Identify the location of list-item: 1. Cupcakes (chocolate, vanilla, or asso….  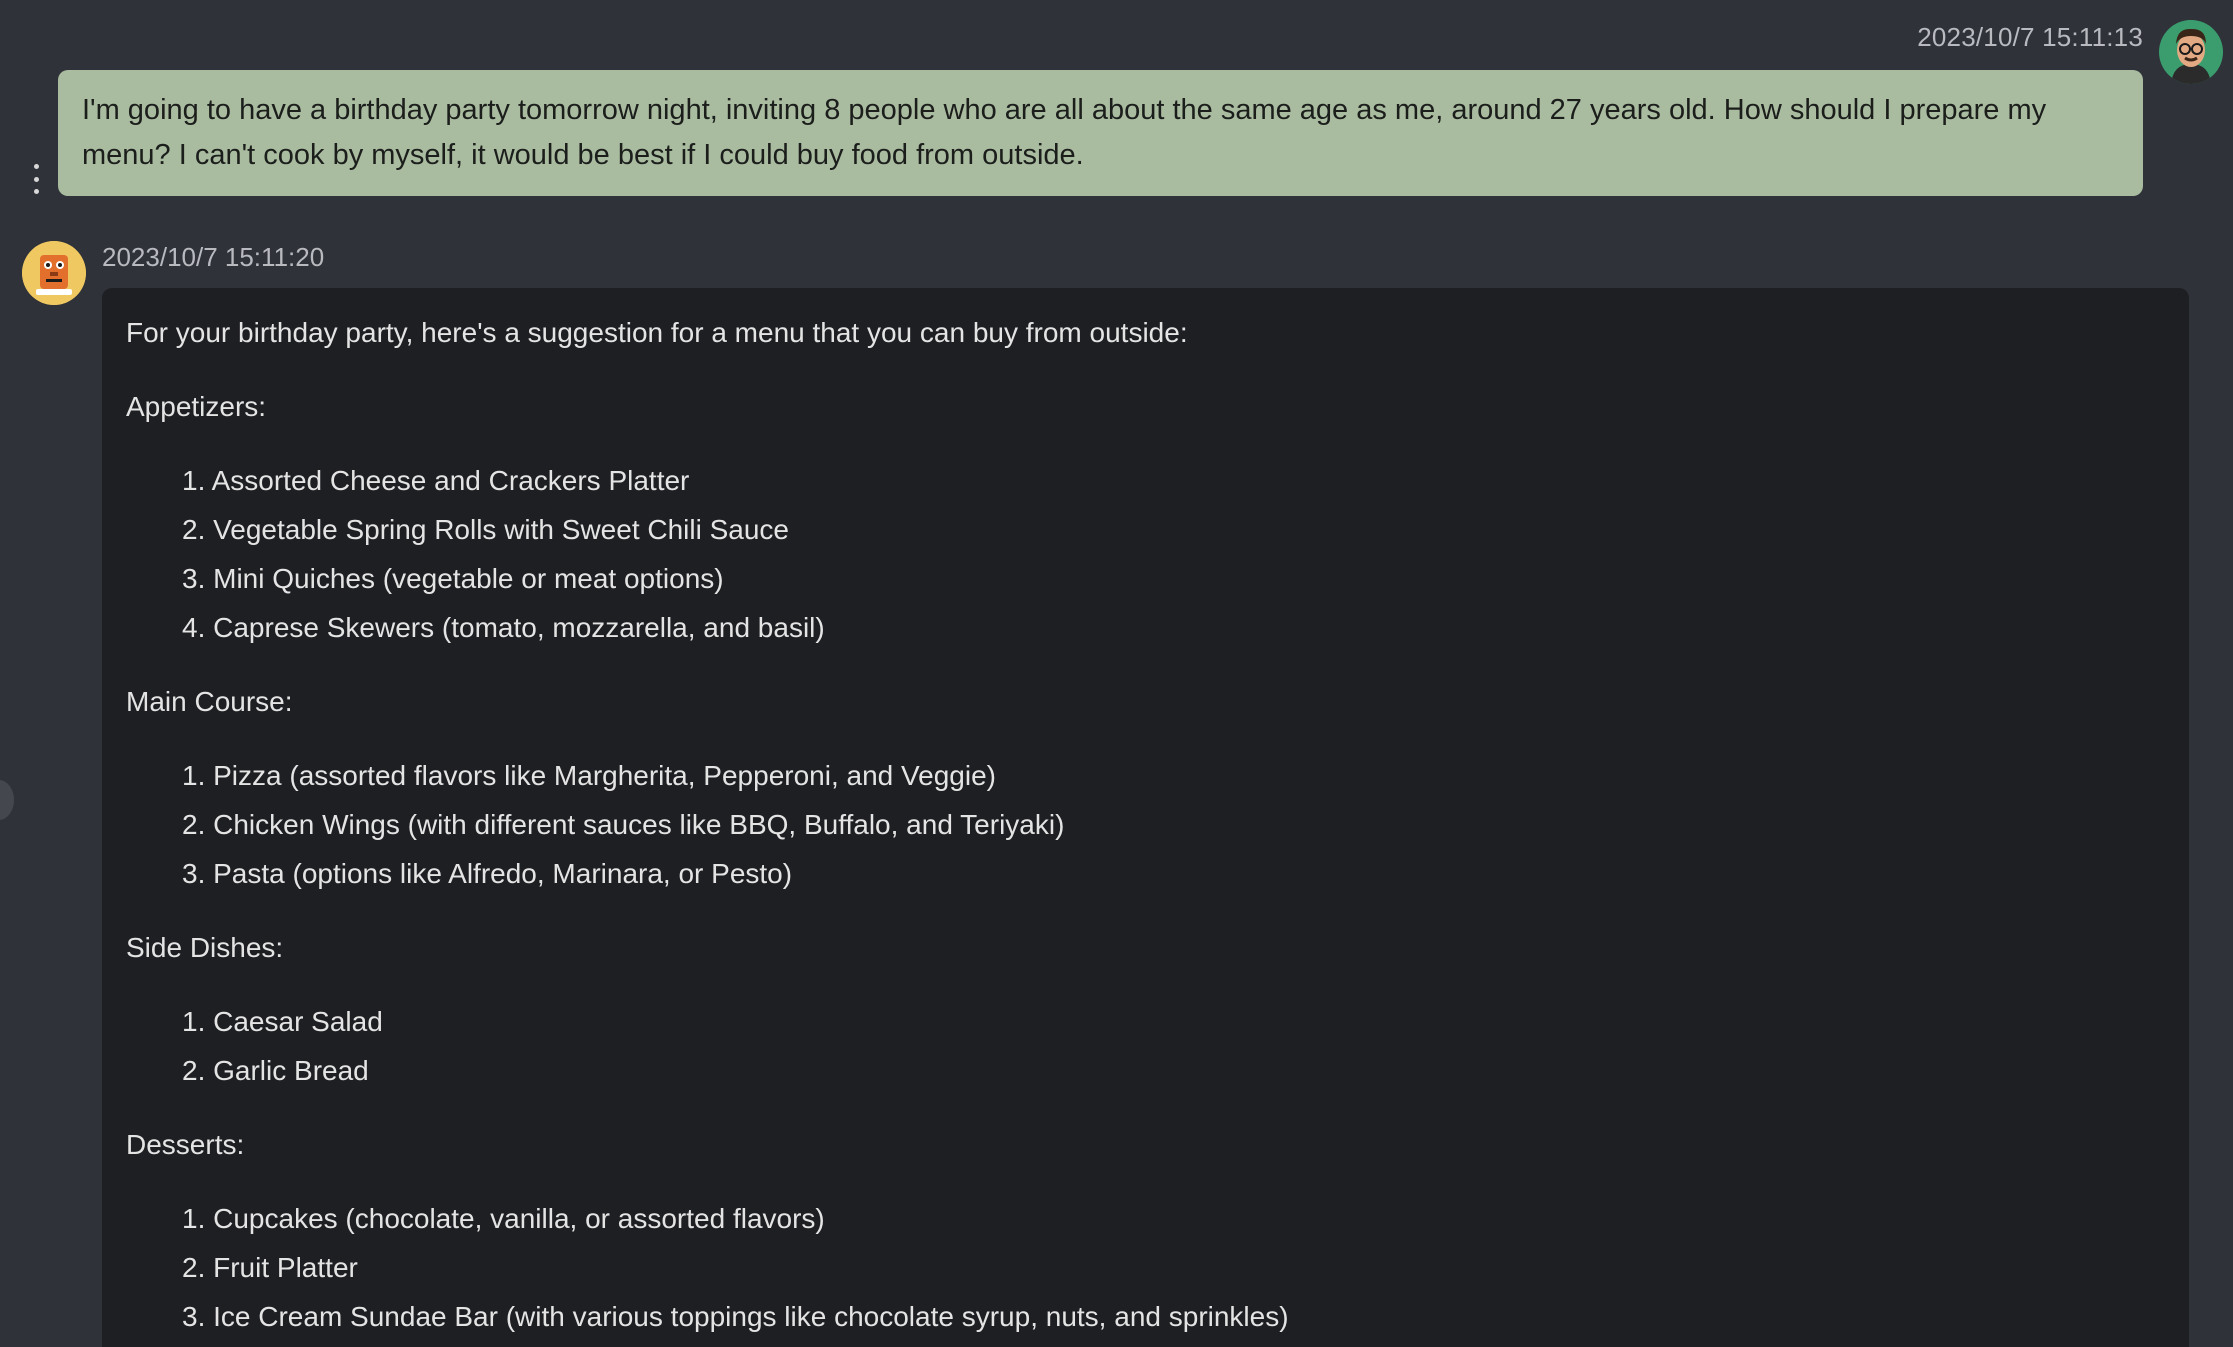
(503, 1218).